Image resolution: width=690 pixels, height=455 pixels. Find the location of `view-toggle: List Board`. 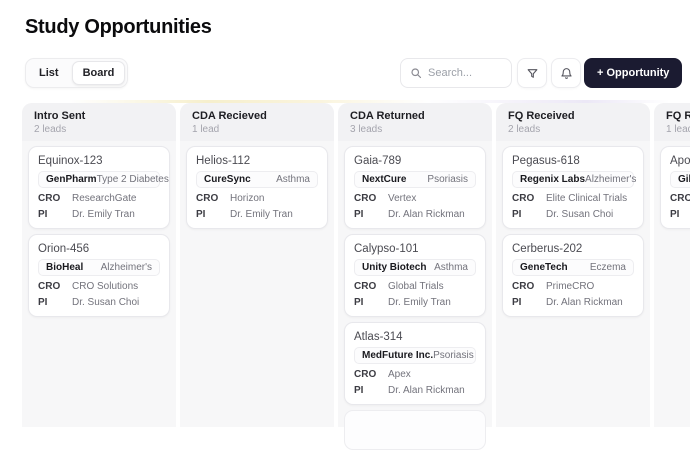

view-toggle: List Board is located at coordinates (77, 73).